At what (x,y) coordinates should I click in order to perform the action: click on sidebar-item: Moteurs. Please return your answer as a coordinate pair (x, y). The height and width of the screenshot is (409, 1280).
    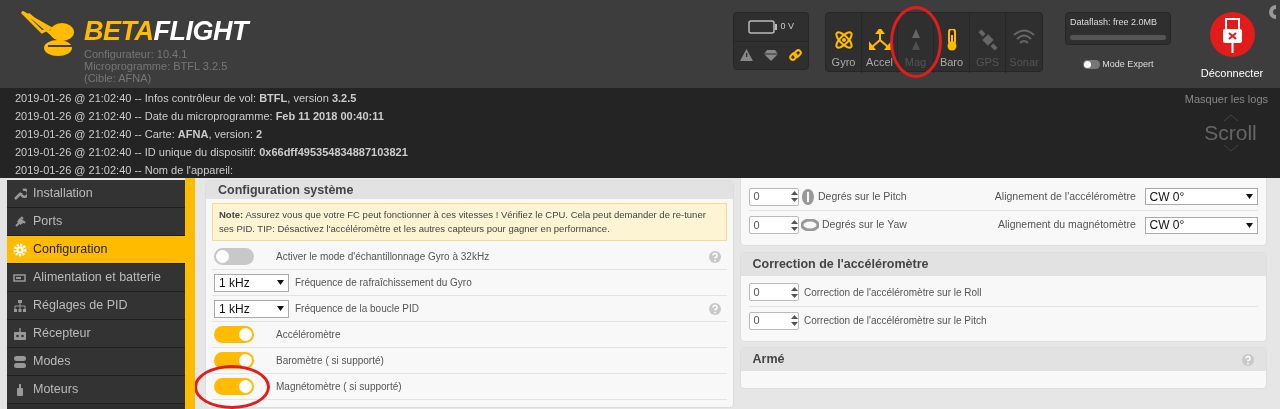
    Looking at the image, I should click on (96, 390).